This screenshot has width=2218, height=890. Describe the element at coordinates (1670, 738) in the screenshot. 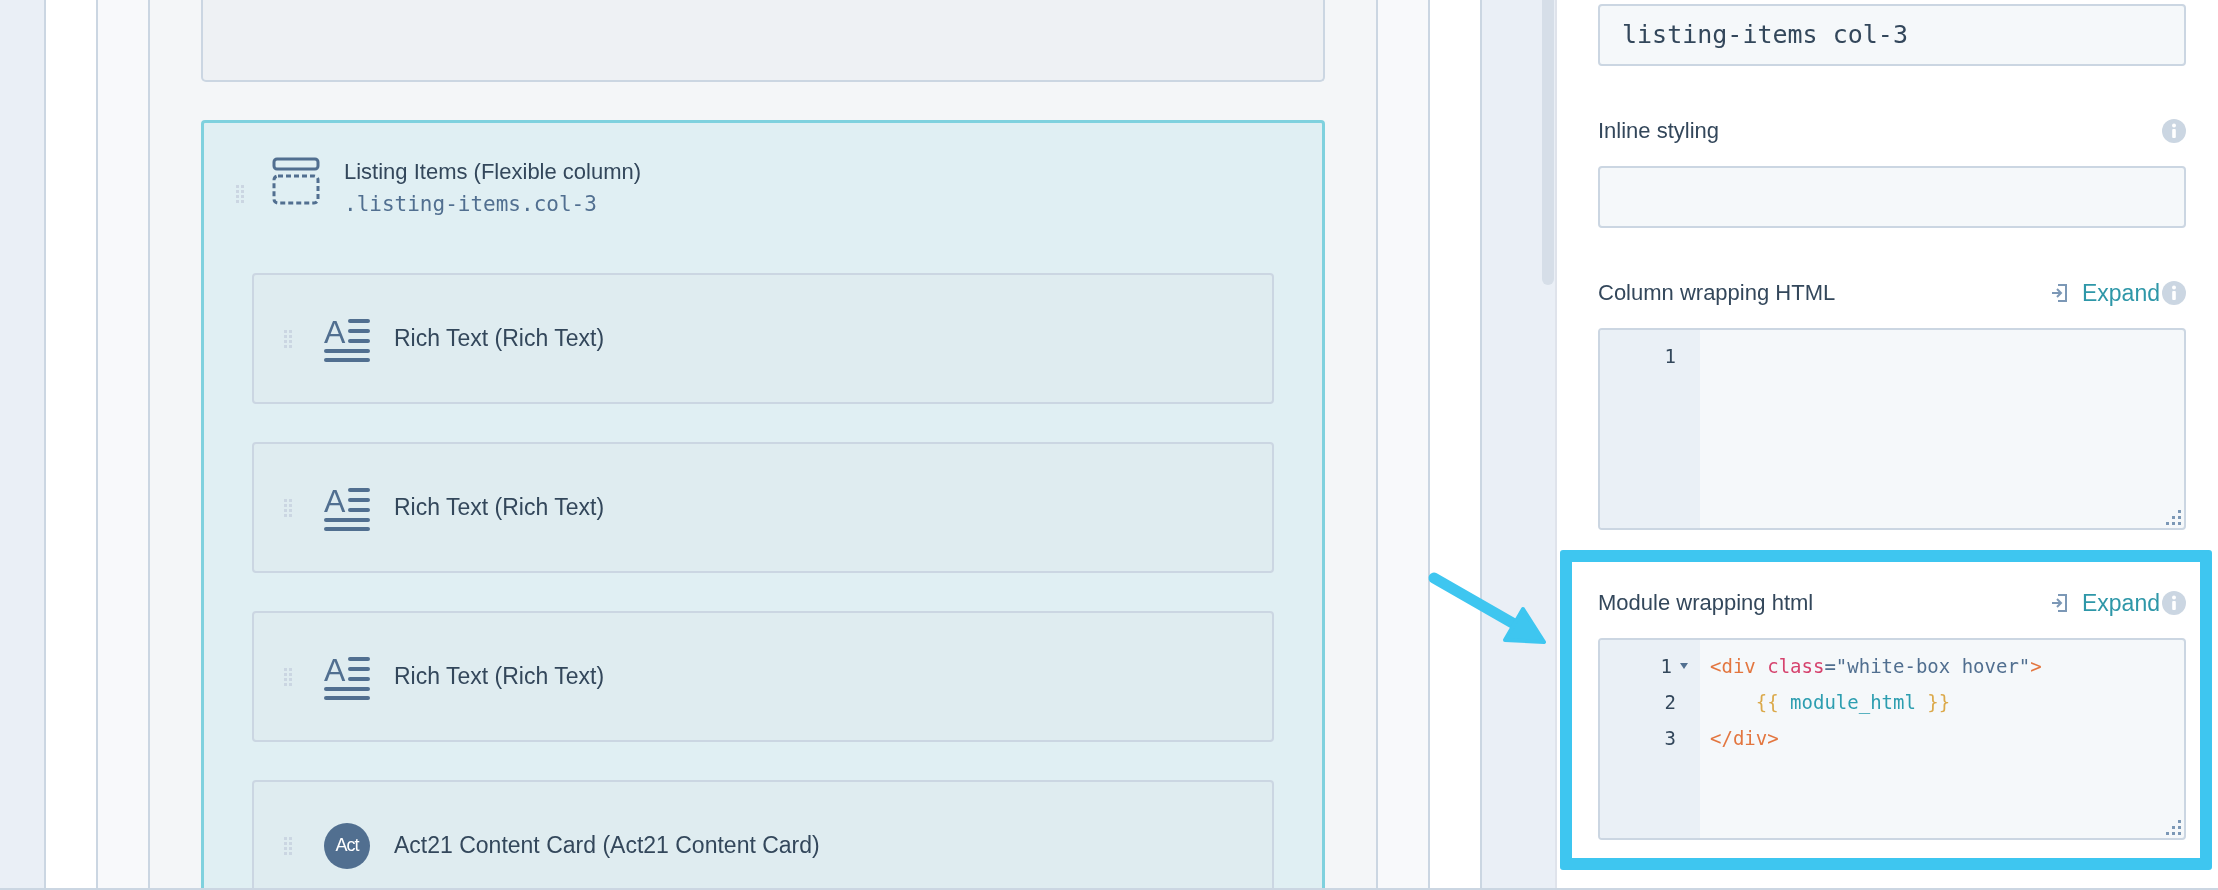

I see `line-number: 3` at that location.